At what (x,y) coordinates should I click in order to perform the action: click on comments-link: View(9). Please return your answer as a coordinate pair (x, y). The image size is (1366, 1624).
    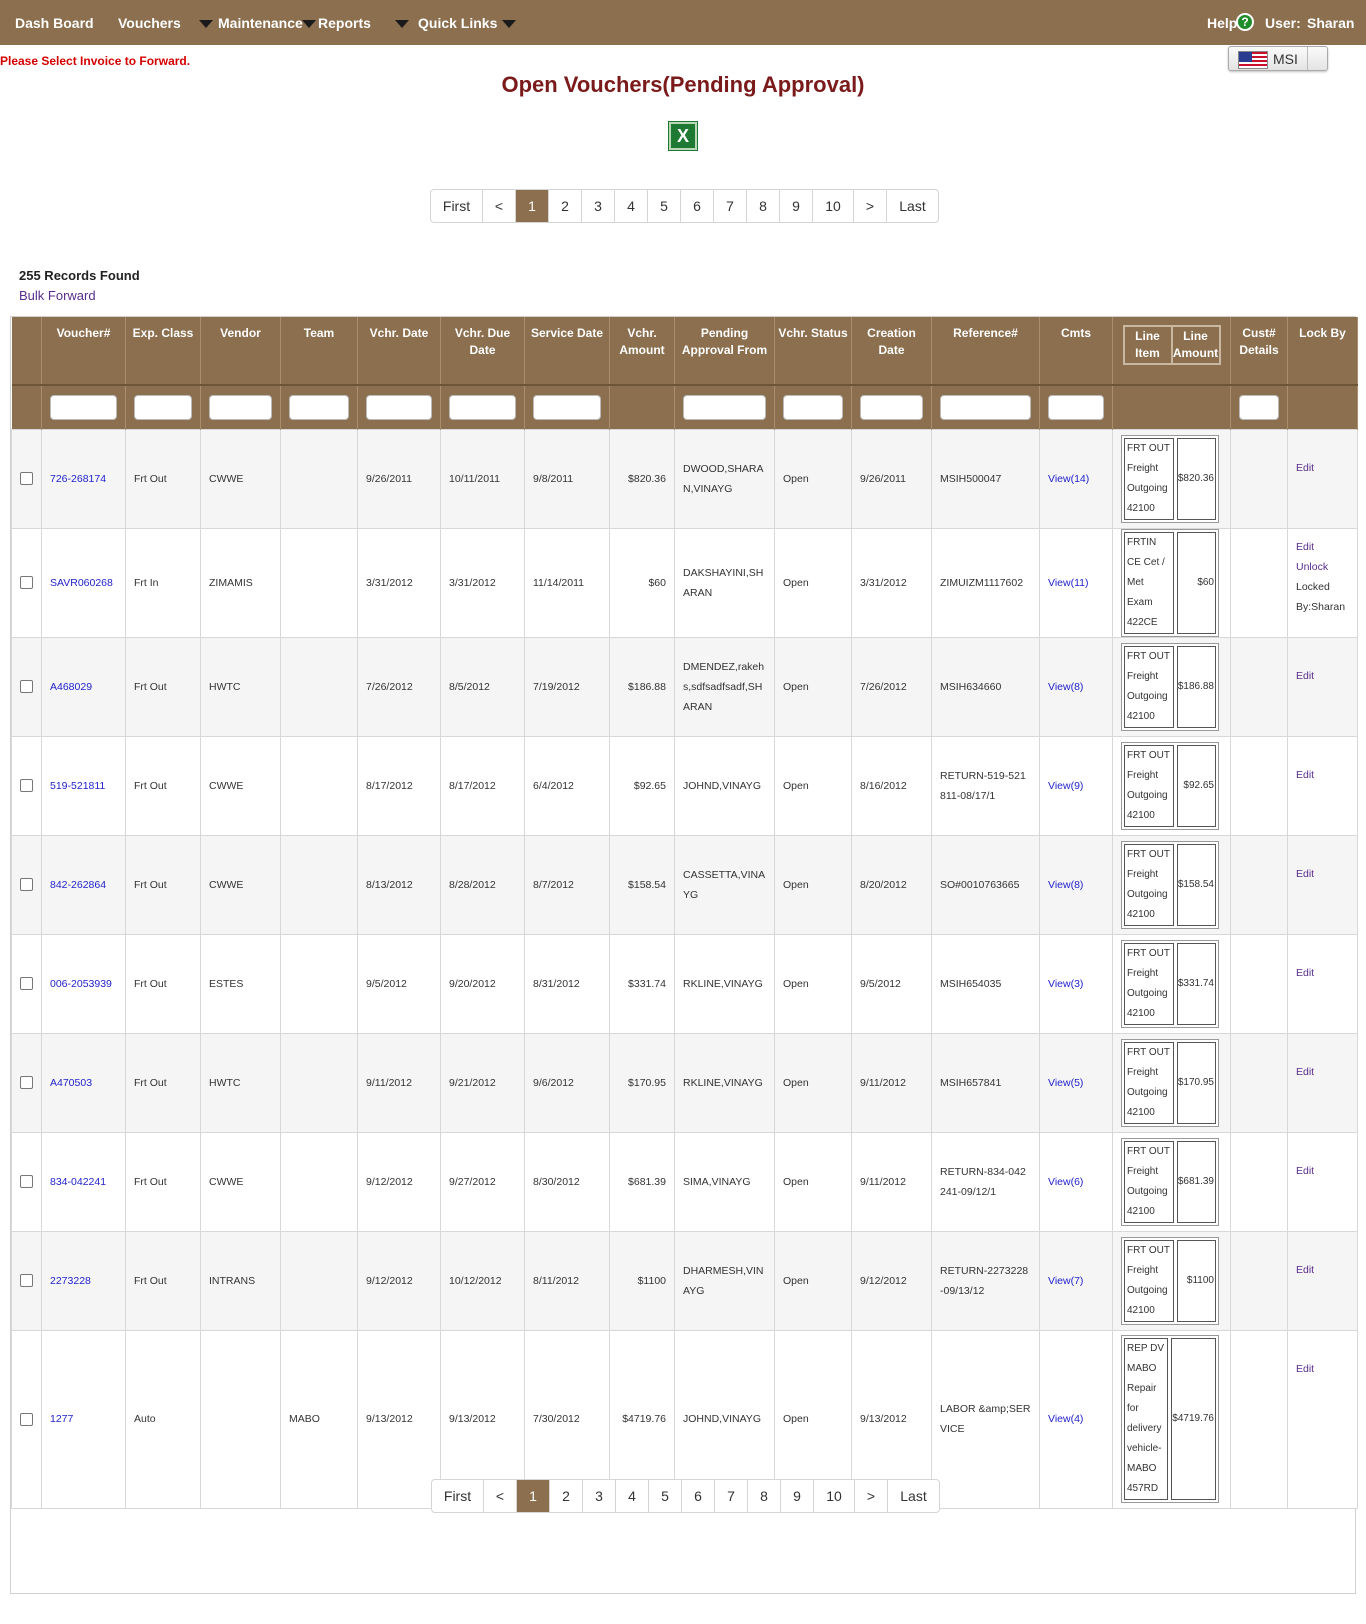
    Looking at the image, I should click on (1065, 786).